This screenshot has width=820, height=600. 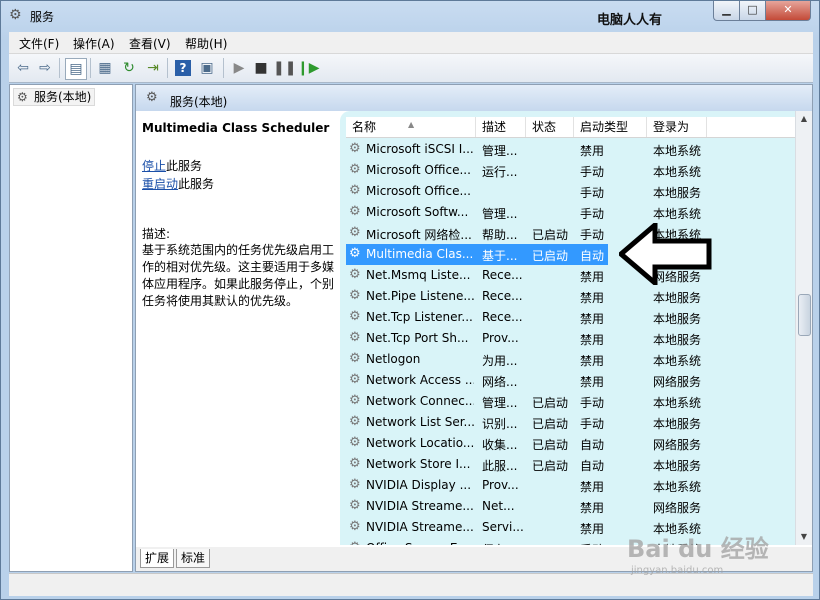 I want to click on tree-item-services-local: ⚙ 服务(本地), so click(x=54, y=97).